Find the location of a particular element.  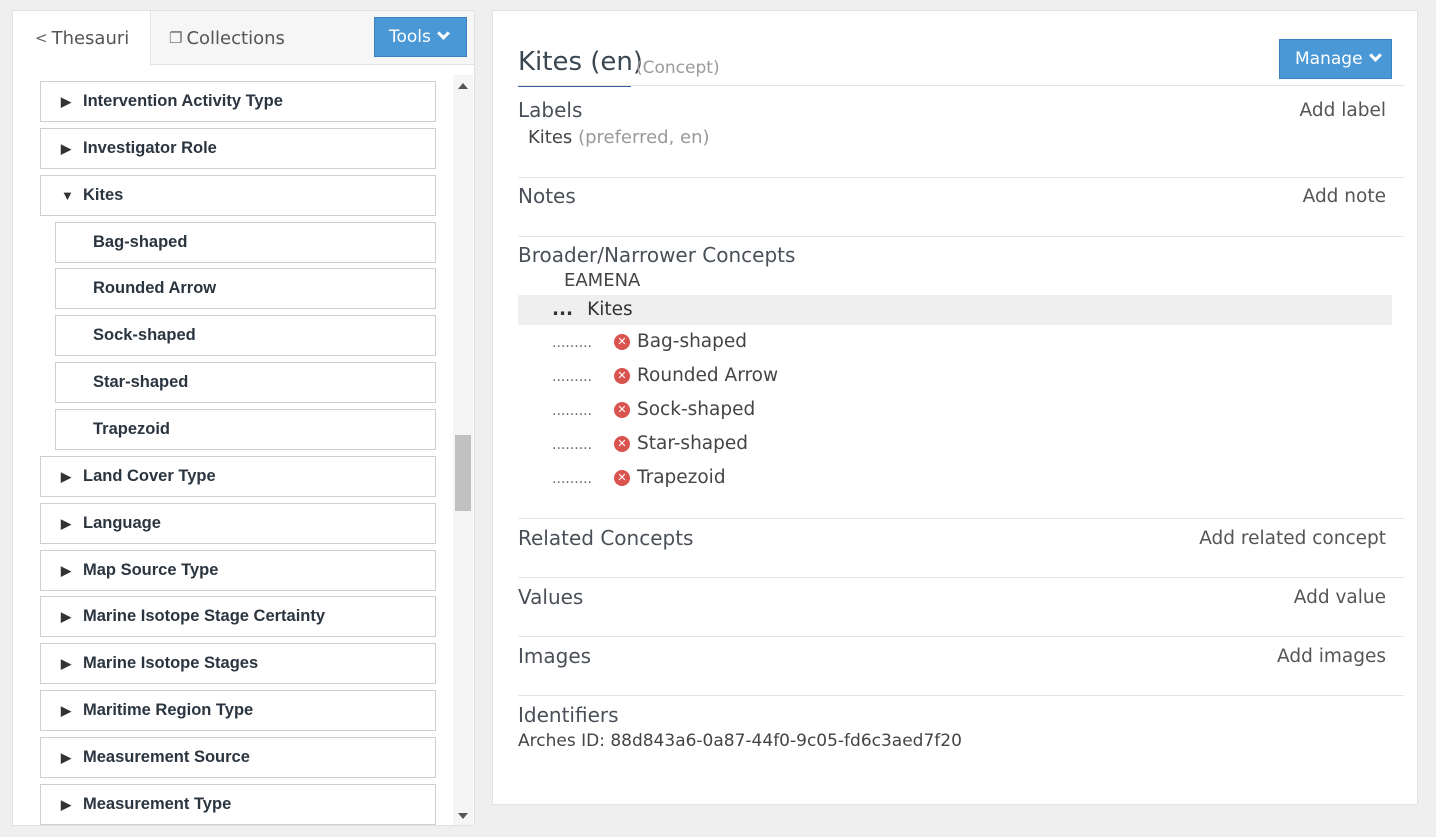

tree-node-label: Bag-shaped is located at coordinates (140, 241).